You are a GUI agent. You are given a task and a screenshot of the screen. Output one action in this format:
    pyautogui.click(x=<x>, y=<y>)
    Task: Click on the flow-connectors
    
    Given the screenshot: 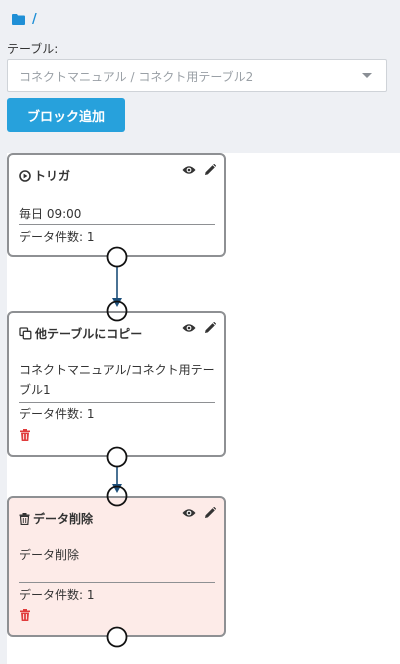 What is the action you would take?
    pyautogui.click(x=117, y=447)
    